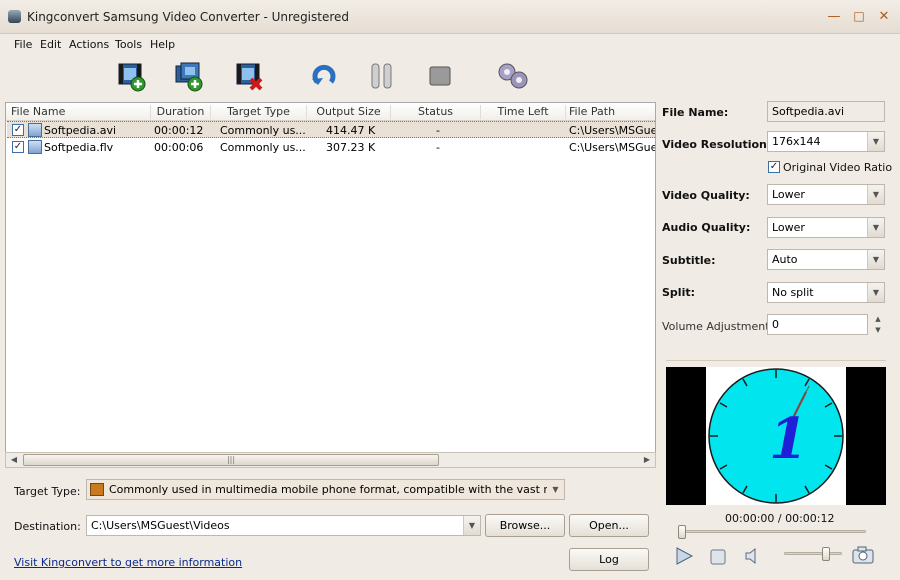 This screenshot has height=580, width=900. I want to click on file-name-field: Softpedia.avi, so click(826, 111).